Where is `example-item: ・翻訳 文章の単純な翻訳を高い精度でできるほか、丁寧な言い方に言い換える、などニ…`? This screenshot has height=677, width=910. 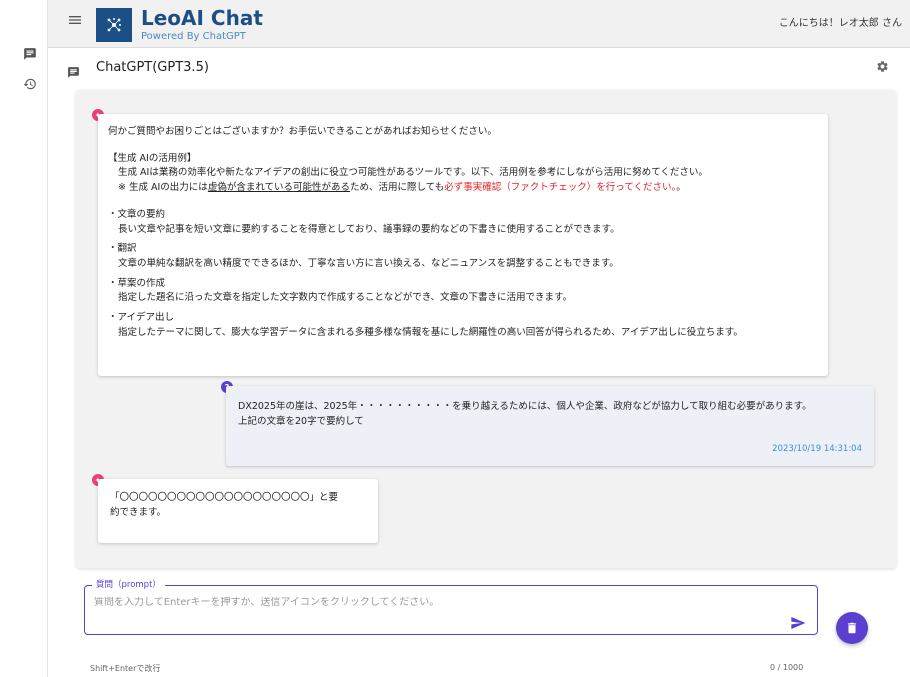 example-item: ・翻訳 文章の単純な翻訳を高い精度でできるほか、丁寧な言い方に言い換える、などニ… is located at coordinates (363, 256).